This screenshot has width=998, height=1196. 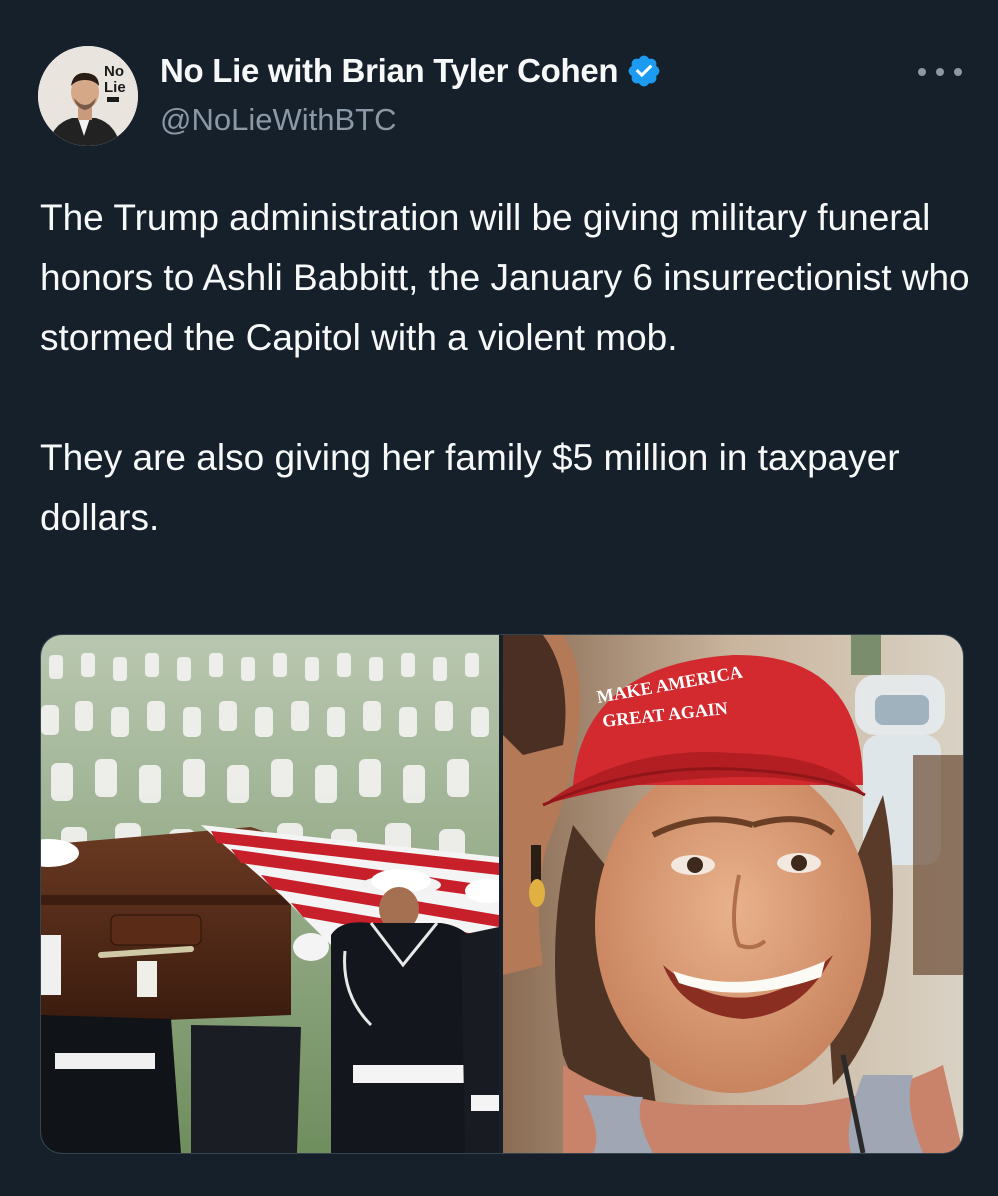 I want to click on author-display-name: No Lie with Brian Tyler Cohen, so click(x=389, y=71).